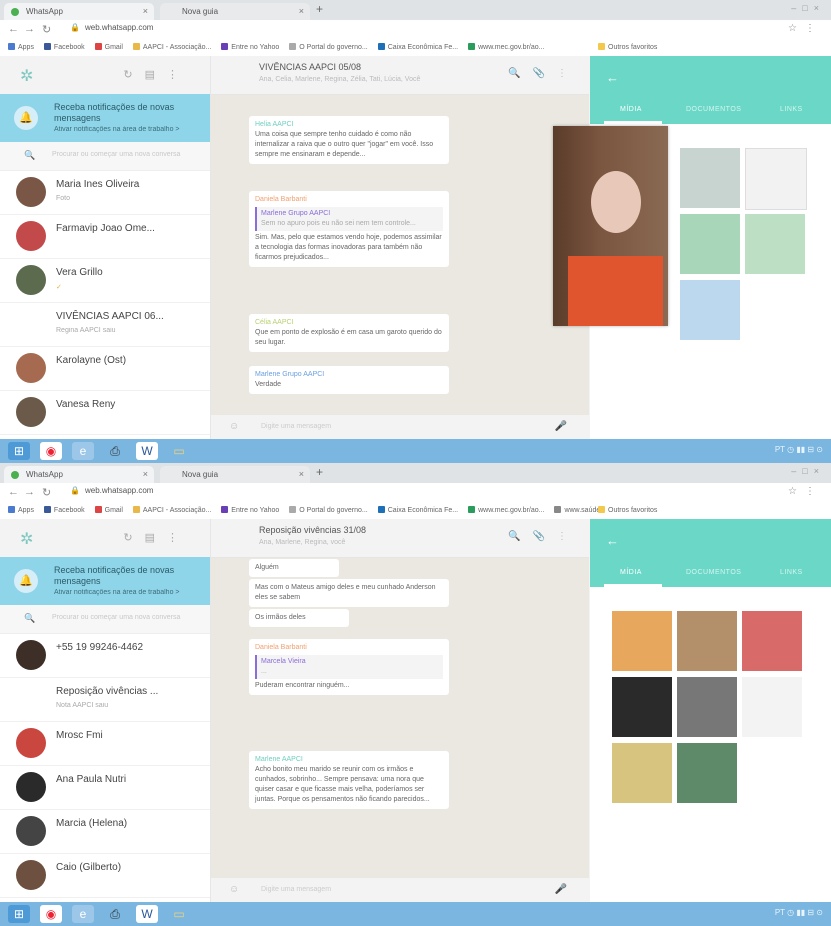 The width and height of the screenshot is (831, 926). Describe the element at coordinates (105, 788) in the screenshot. I see `chat-item: Ana Paula Nutri` at that location.